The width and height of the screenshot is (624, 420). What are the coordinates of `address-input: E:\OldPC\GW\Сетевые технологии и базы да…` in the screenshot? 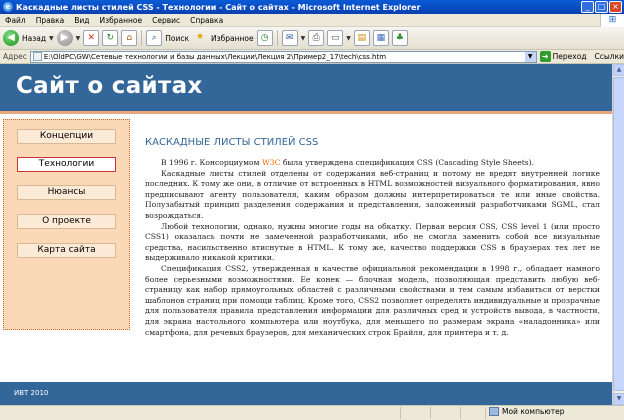 It's located at (283, 56).